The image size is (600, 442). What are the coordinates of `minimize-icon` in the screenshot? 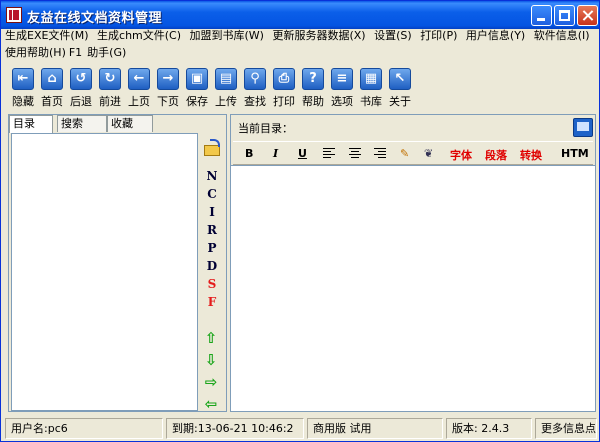 It's located at (541, 19).